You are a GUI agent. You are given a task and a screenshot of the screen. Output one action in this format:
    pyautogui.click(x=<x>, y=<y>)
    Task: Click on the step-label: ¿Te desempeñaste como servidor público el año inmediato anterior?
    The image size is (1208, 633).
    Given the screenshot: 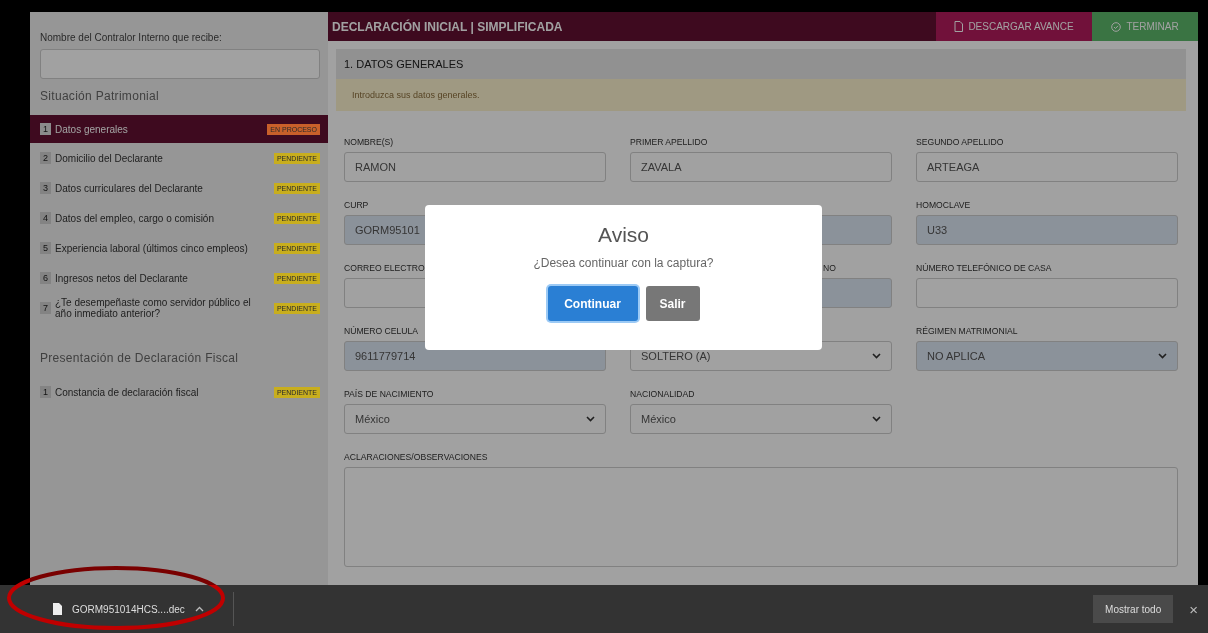 What is the action you would take?
    pyautogui.click(x=153, y=308)
    